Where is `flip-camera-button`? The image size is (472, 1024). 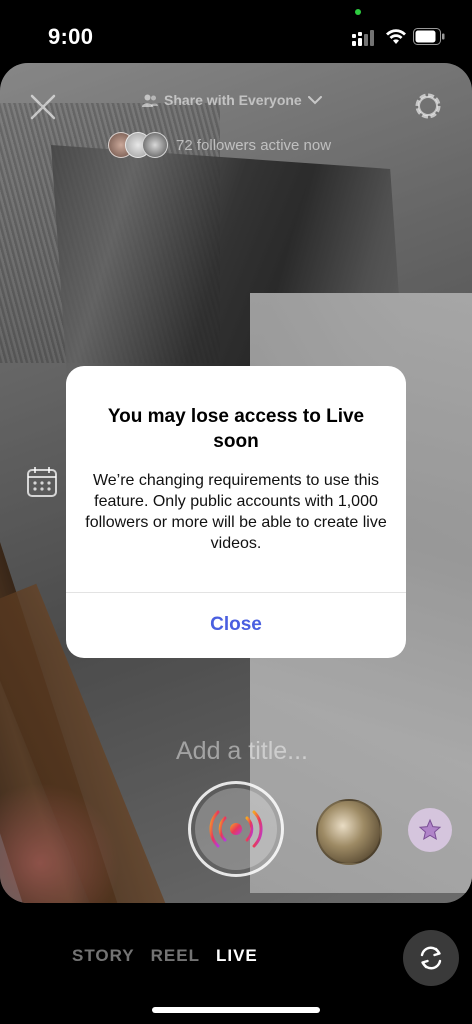
flip-camera-button is located at coordinates (431, 958).